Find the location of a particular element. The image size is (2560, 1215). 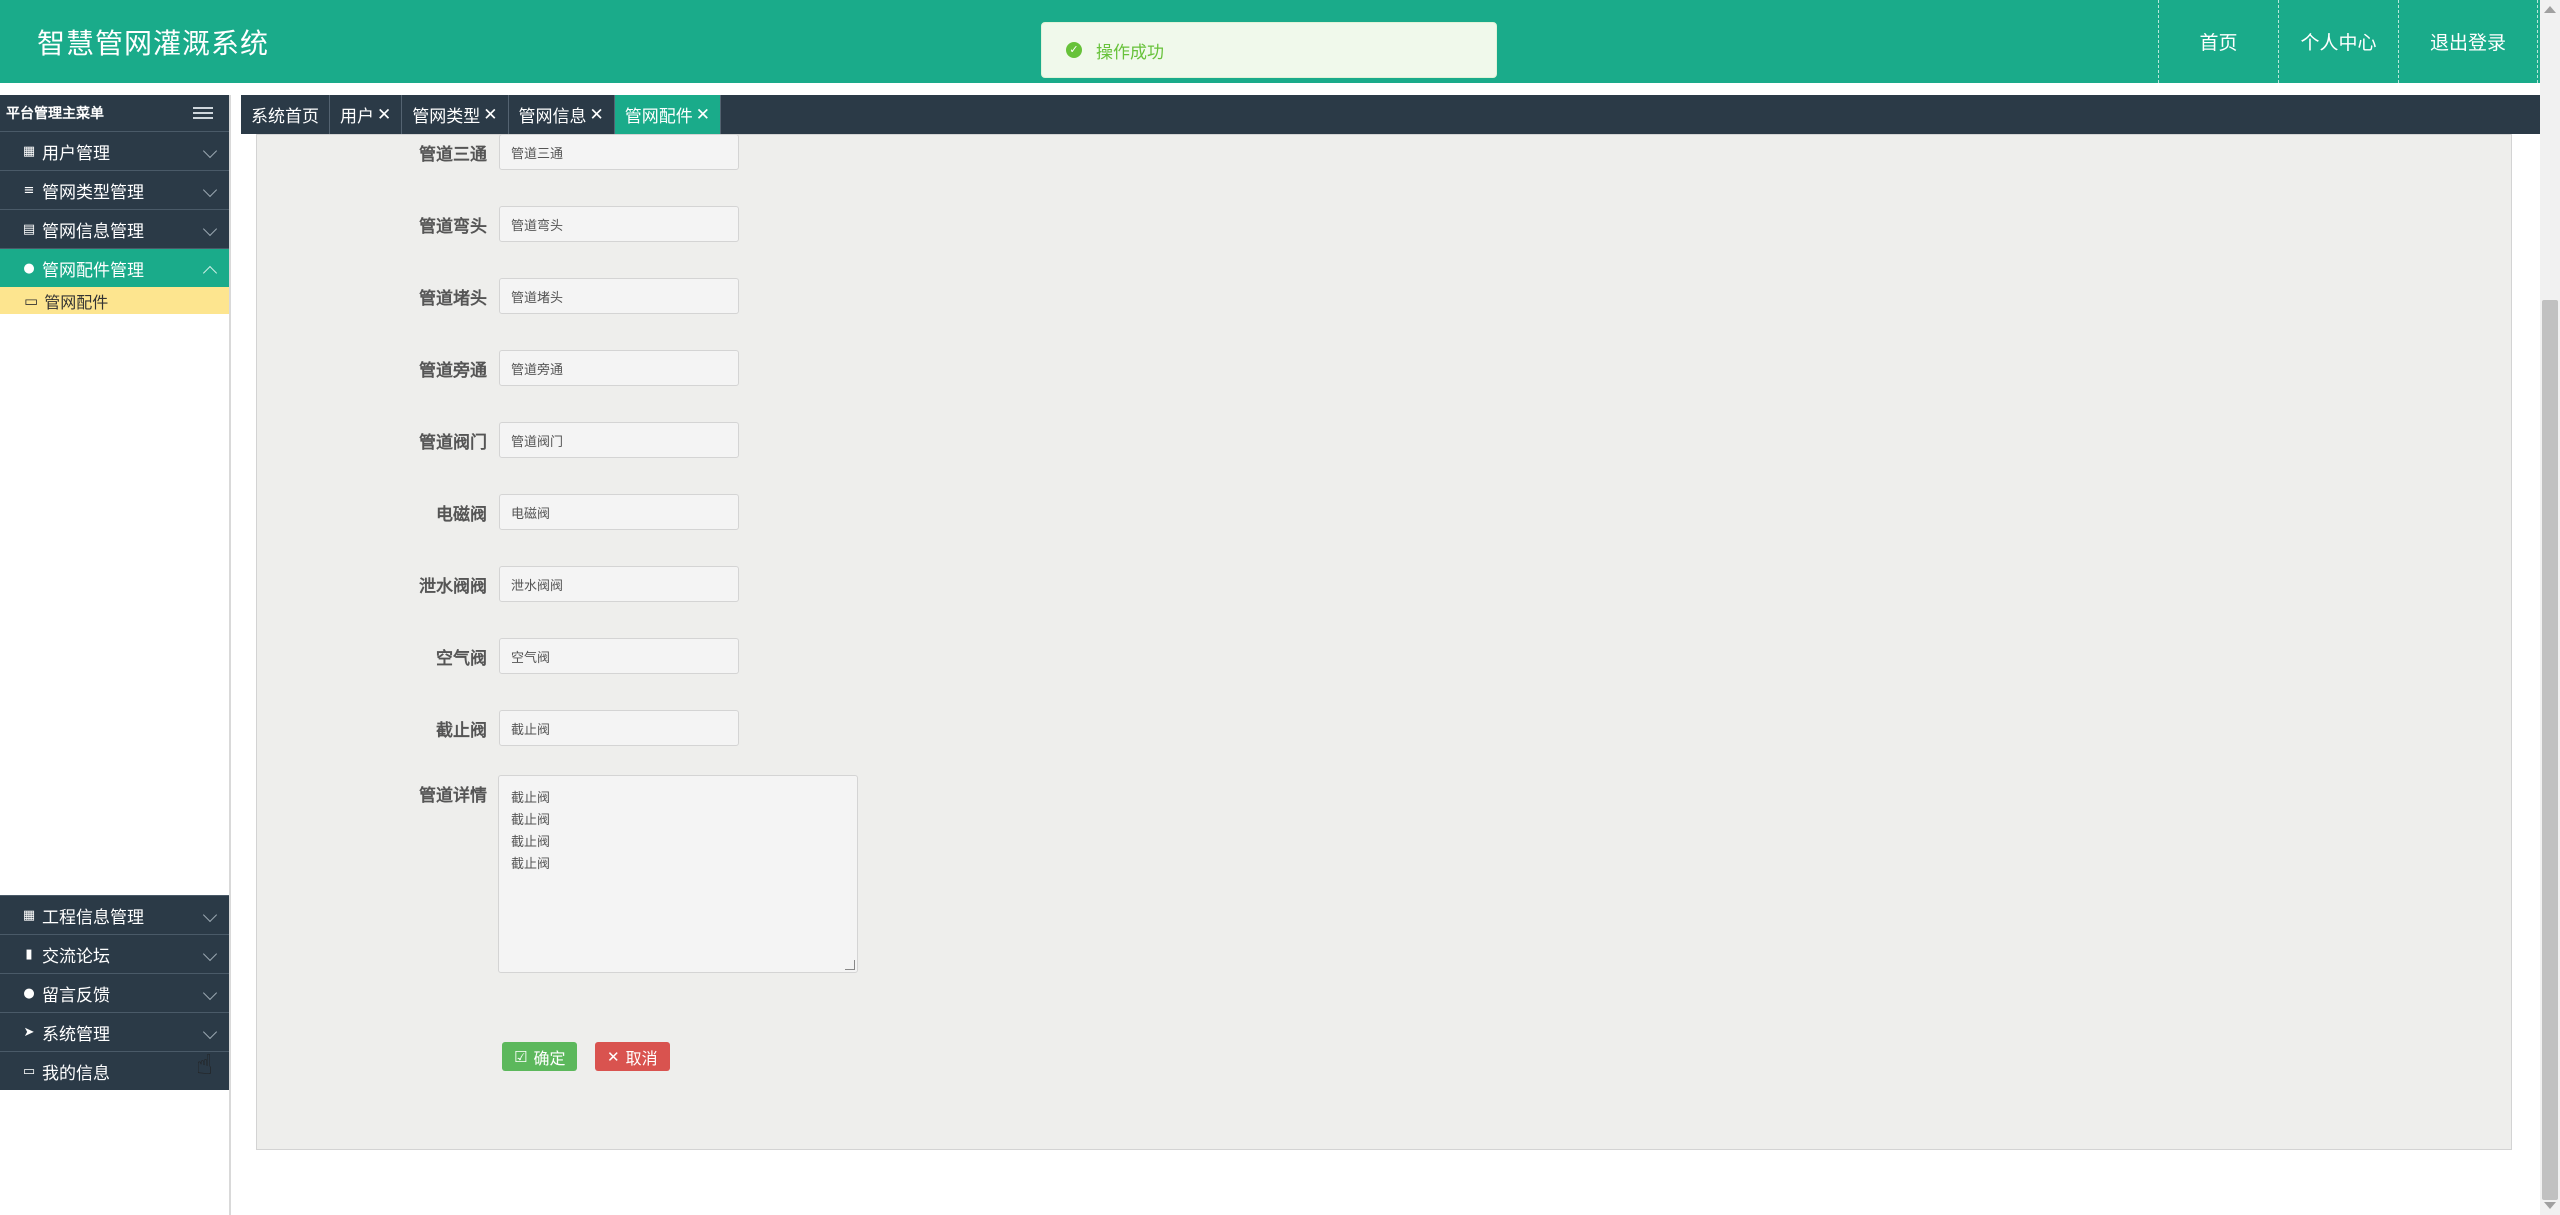

sidebar-item-pipe-info-management: ▤ 管网信息管理 is located at coordinates (114, 228).